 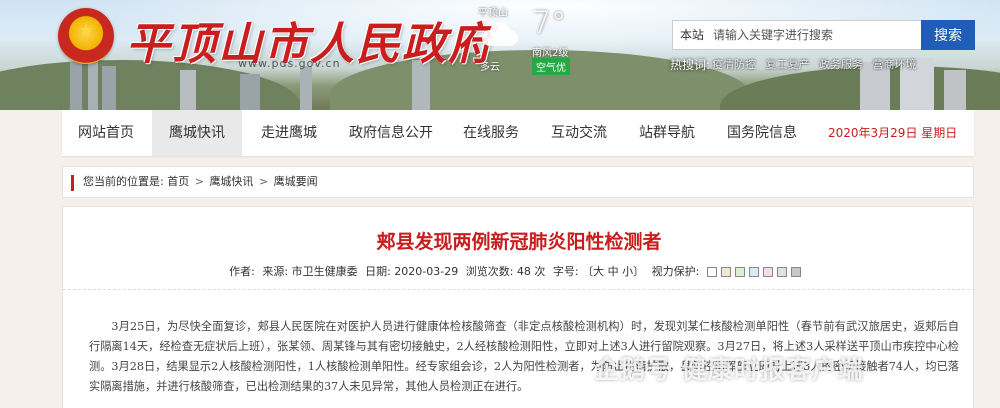 I want to click on breadcrumb: 您当前的位置是: 首页 > 鹰城快讯 > 鹰城要闻, so click(x=200, y=182).